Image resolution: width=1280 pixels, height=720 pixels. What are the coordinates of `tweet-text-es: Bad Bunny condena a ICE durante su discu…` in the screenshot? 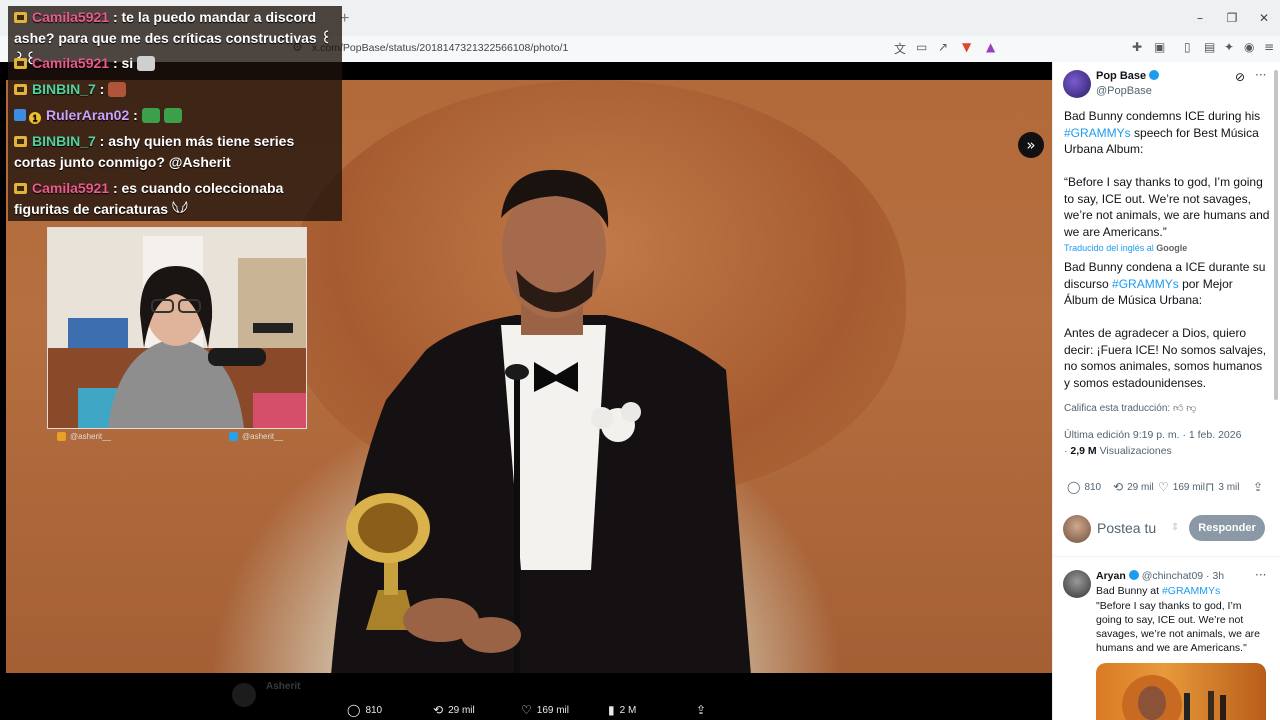 It's located at (1167, 284).